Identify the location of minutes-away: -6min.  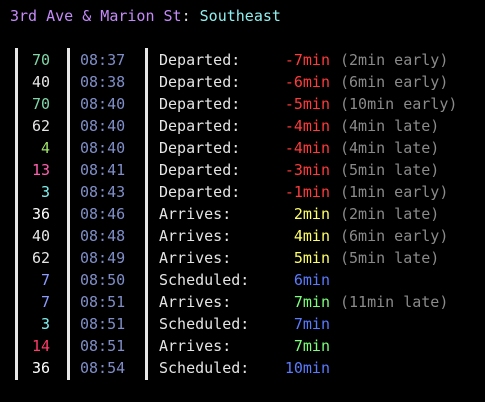
(307, 82).